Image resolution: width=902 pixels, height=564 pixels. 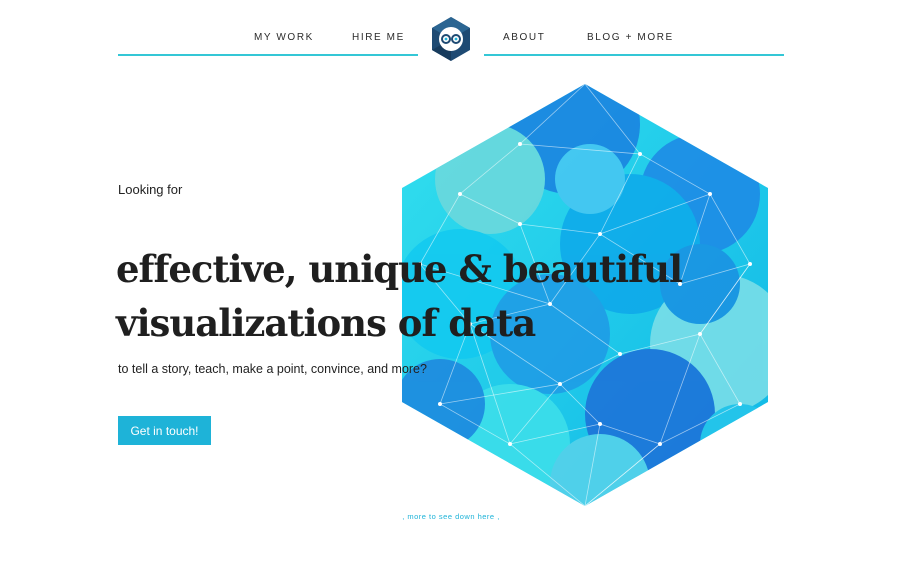 I want to click on hero-lead-text: Looking for, so click(x=150, y=189).